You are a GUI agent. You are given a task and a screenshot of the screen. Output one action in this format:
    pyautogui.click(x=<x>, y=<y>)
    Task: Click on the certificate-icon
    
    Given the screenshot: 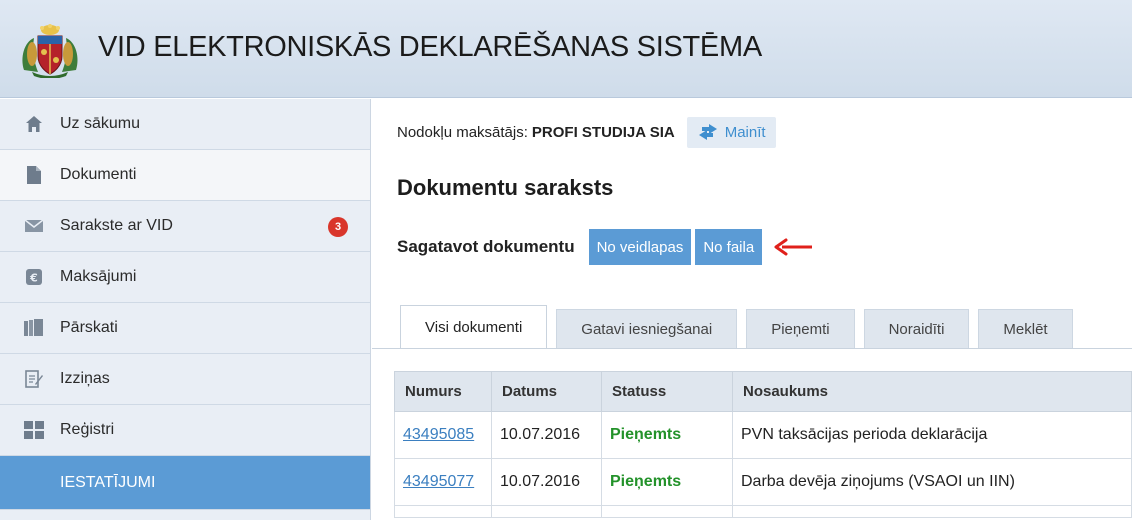 What is the action you would take?
    pyautogui.click(x=34, y=379)
    